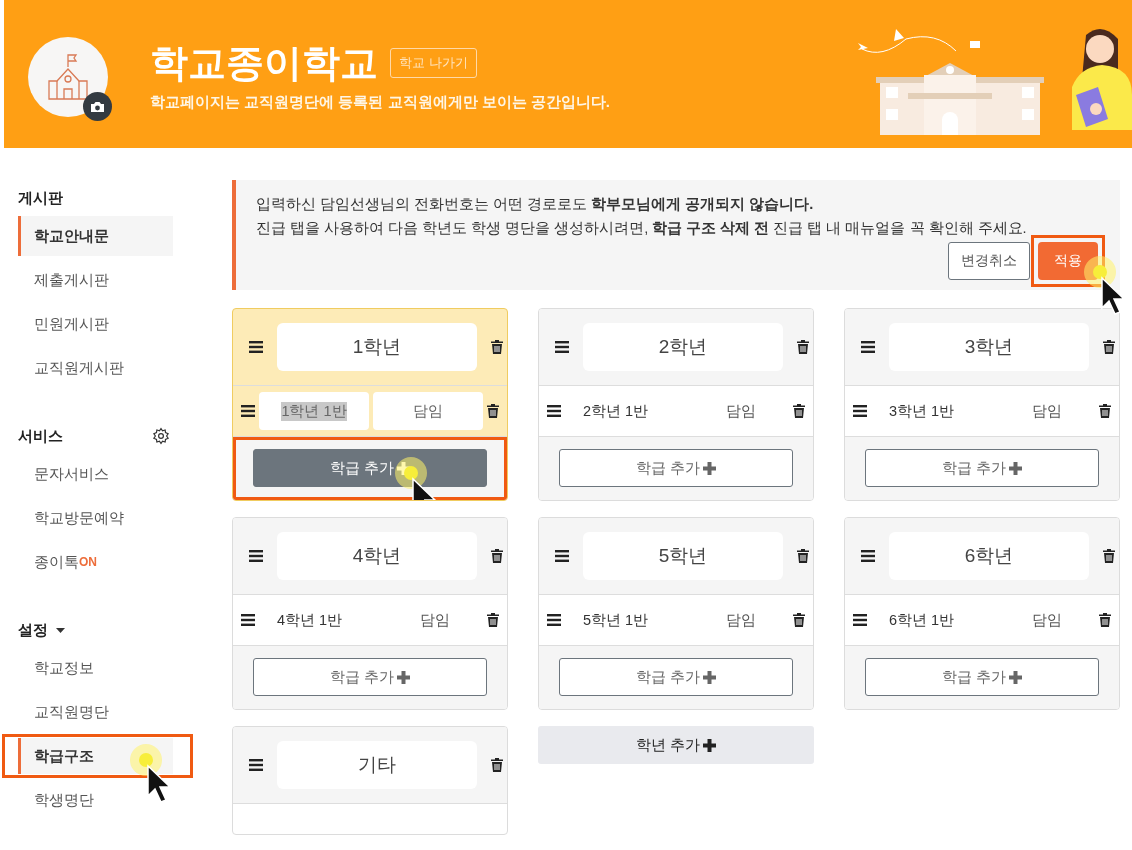 This screenshot has width=1132, height=850. Describe the element at coordinates (377, 556) in the screenshot. I see `grade-name-field: 4학년` at that location.